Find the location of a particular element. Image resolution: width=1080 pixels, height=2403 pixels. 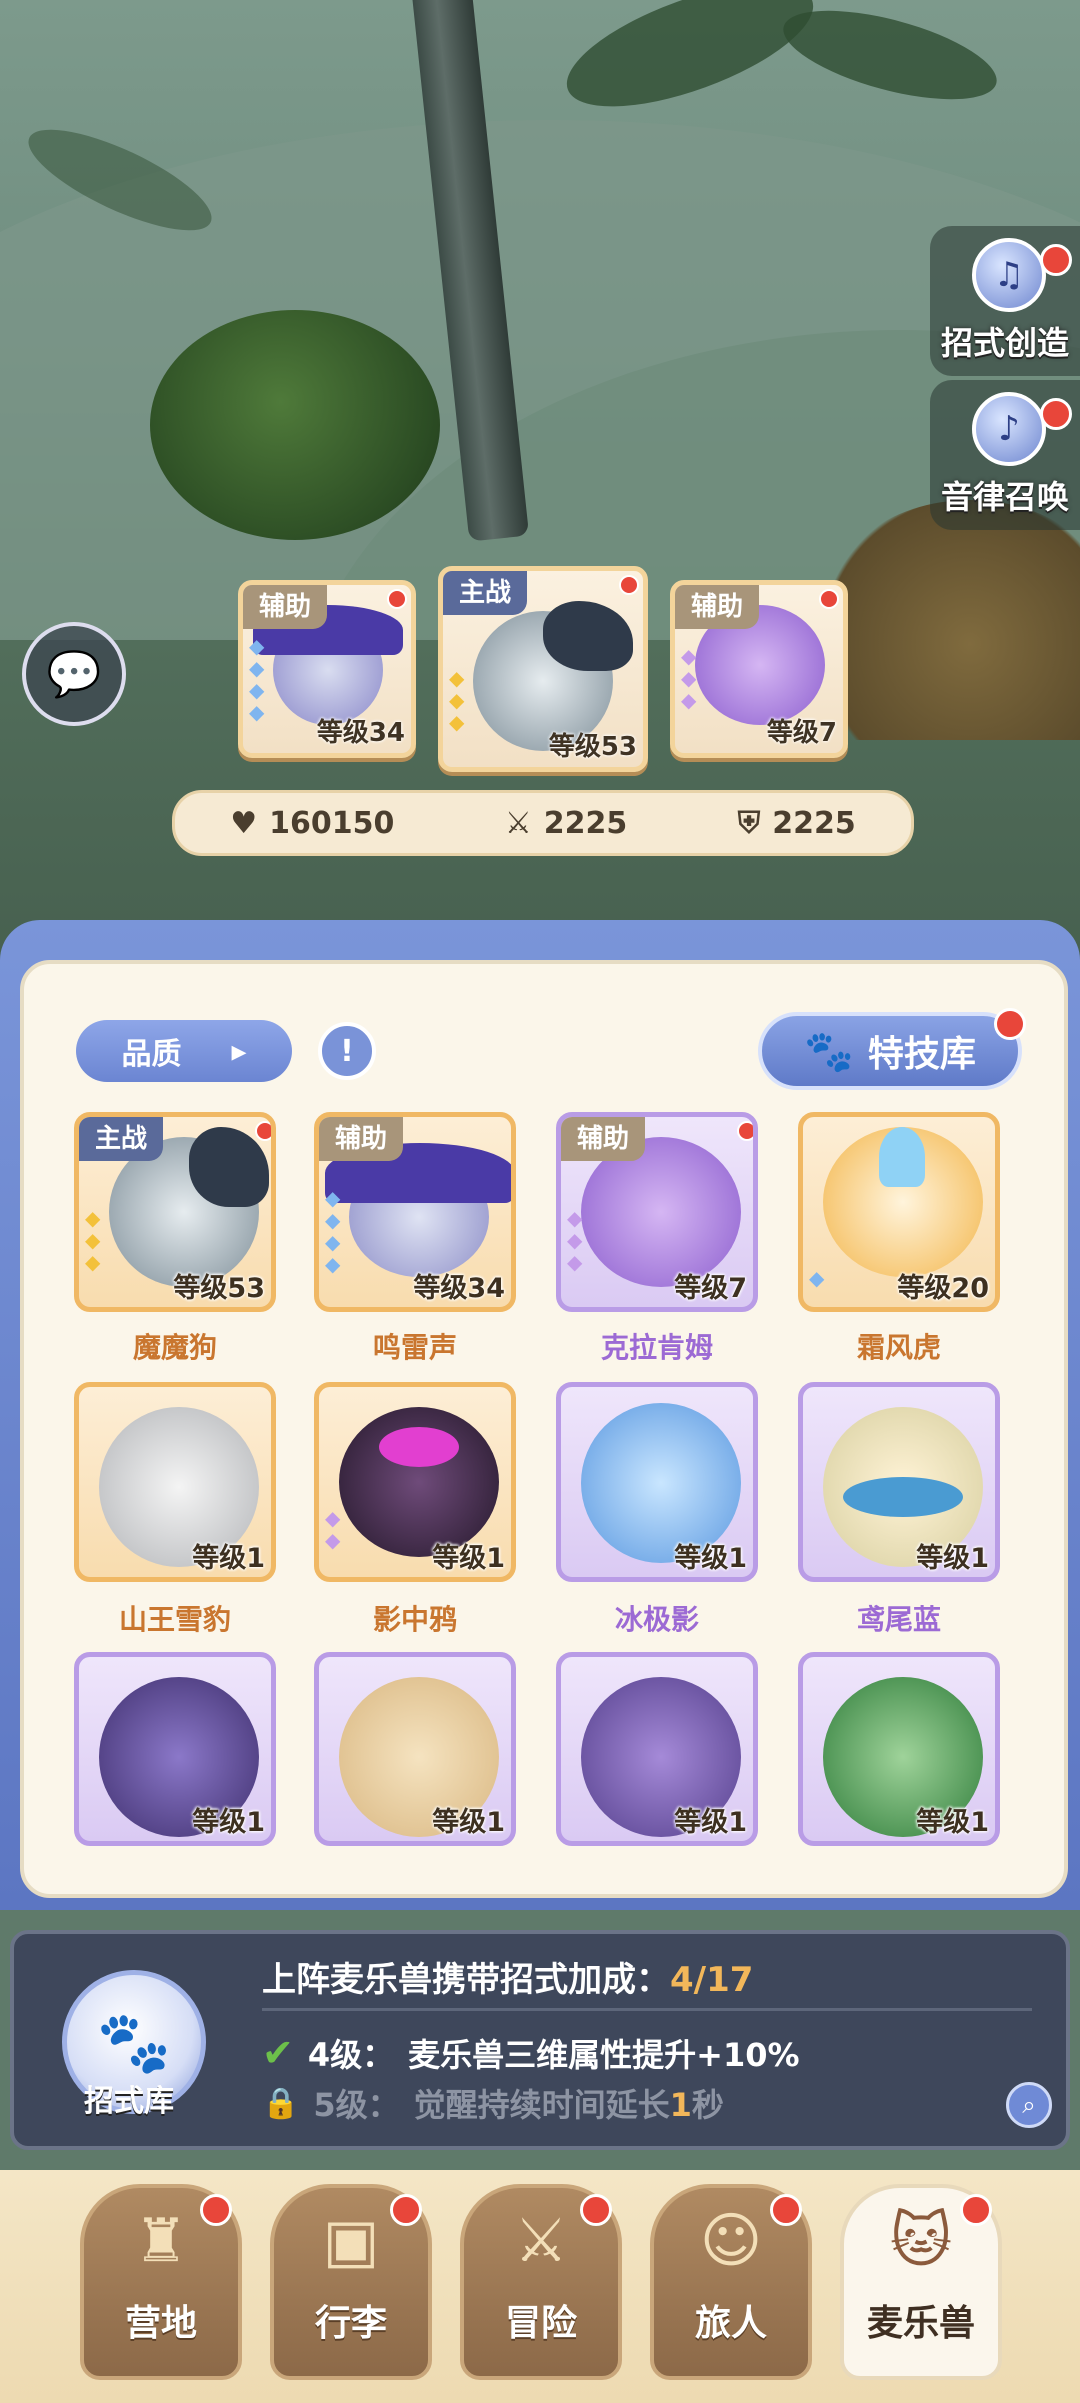

heart-icon: ♥ is located at coordinates (244, 823).